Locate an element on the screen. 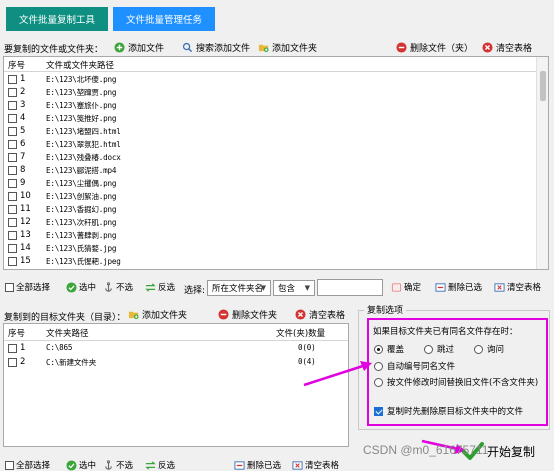 Image resolution: width=554 pixels, height=471 pixels. unselect-button: 不选 is located at coordinates (118, 287).